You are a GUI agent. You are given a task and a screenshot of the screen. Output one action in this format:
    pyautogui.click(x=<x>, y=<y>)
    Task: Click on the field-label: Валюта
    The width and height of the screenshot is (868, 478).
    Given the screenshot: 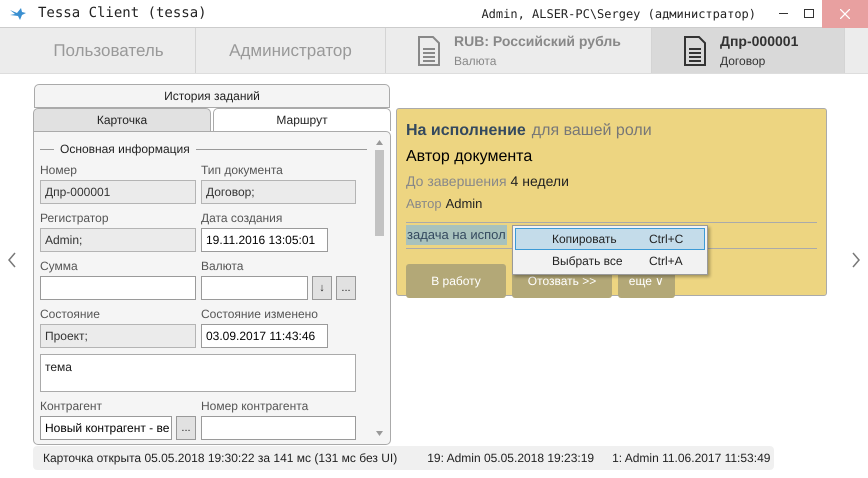 What is the action you would take?
    pyautogui.click(x=222, y=266)
    